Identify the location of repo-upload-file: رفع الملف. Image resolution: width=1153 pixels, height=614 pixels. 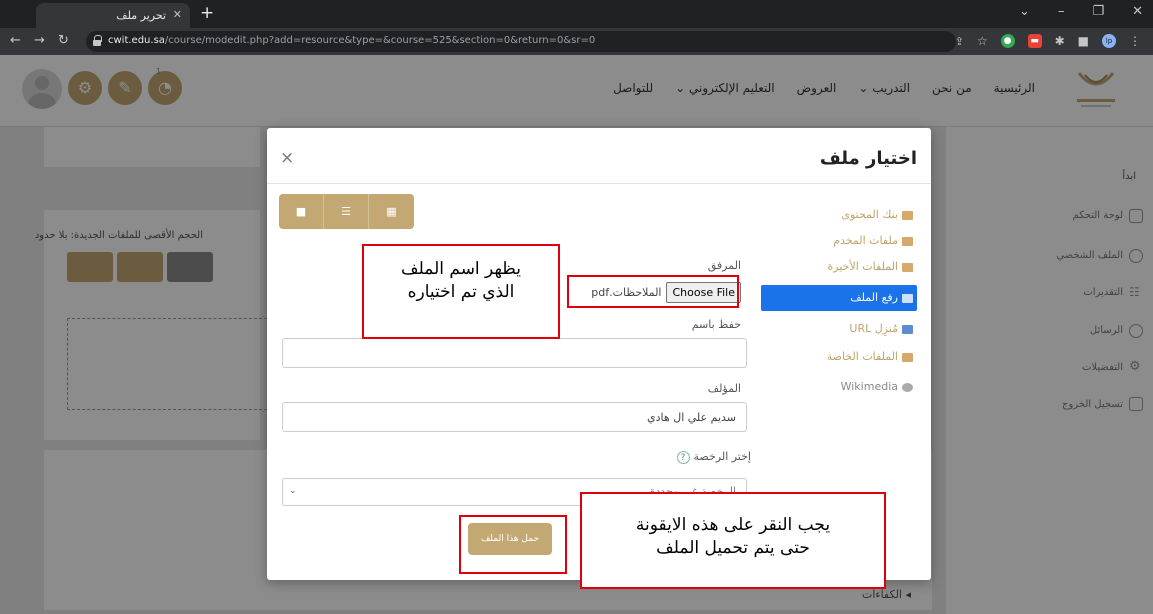
(839, 298).